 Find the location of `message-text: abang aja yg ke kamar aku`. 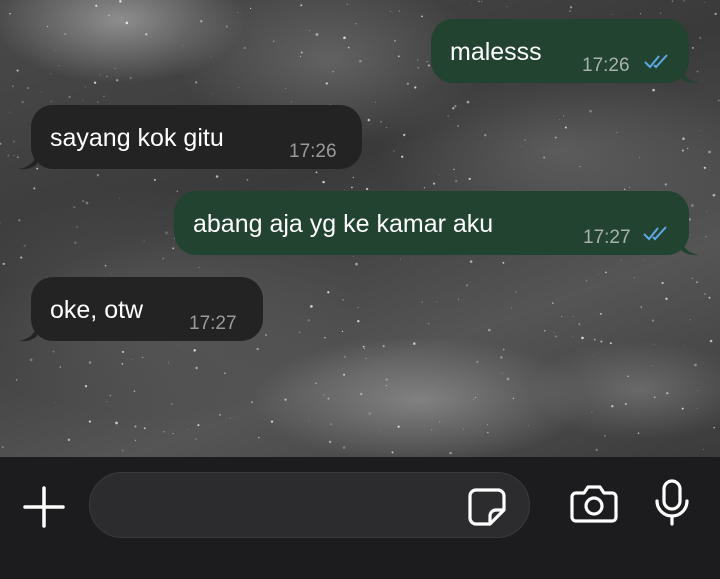

message-text: abang aja yg ke kamar aku is located at coordinates (343, 224).